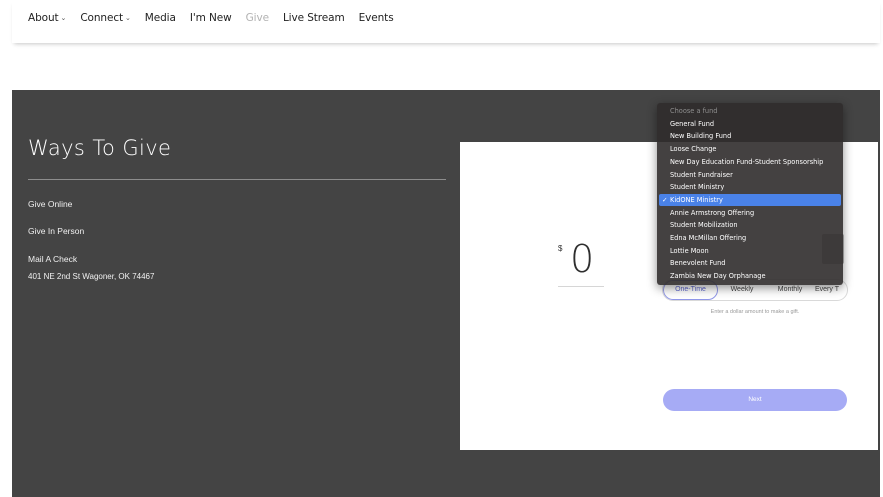 This screenshot has width=883, height=497. What do you see at coordinates (53, 259) in the screenshot?
I see `mail-check-label: Mail A Check` at bounding box center [53, 259].